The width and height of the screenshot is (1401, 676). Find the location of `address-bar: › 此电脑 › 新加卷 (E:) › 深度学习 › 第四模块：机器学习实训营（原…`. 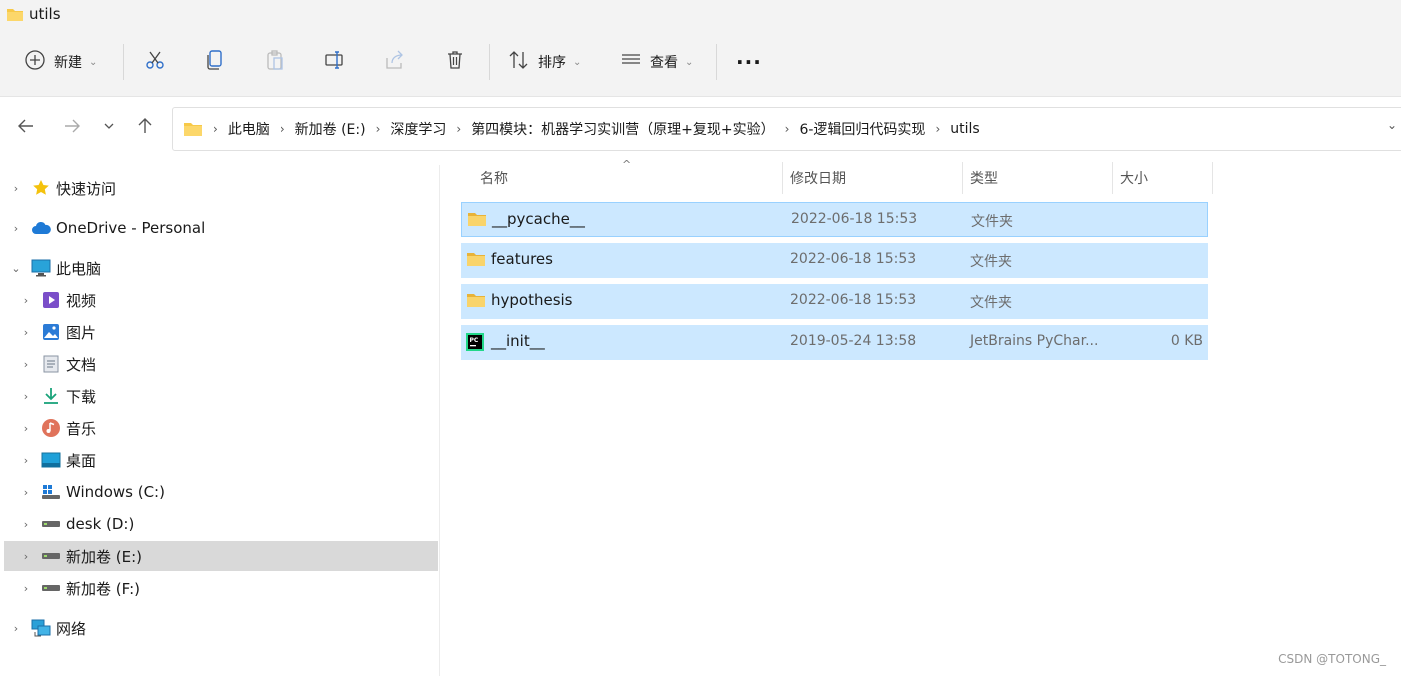

address-bar: › 此电脑 › 新加卷 (E:) › 深度学习 › 第四模块：机器学习实训营（原… is located at coordinates (786, 129).